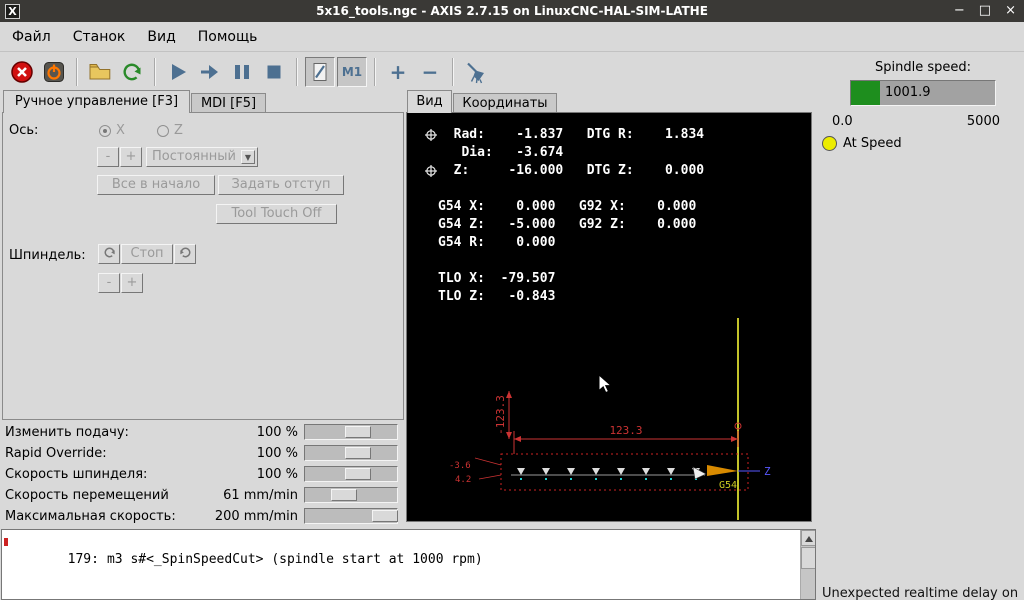  Describe the element at coordinates (351, 516) in the screenshot. I see `max-velocity-slider` at that location.